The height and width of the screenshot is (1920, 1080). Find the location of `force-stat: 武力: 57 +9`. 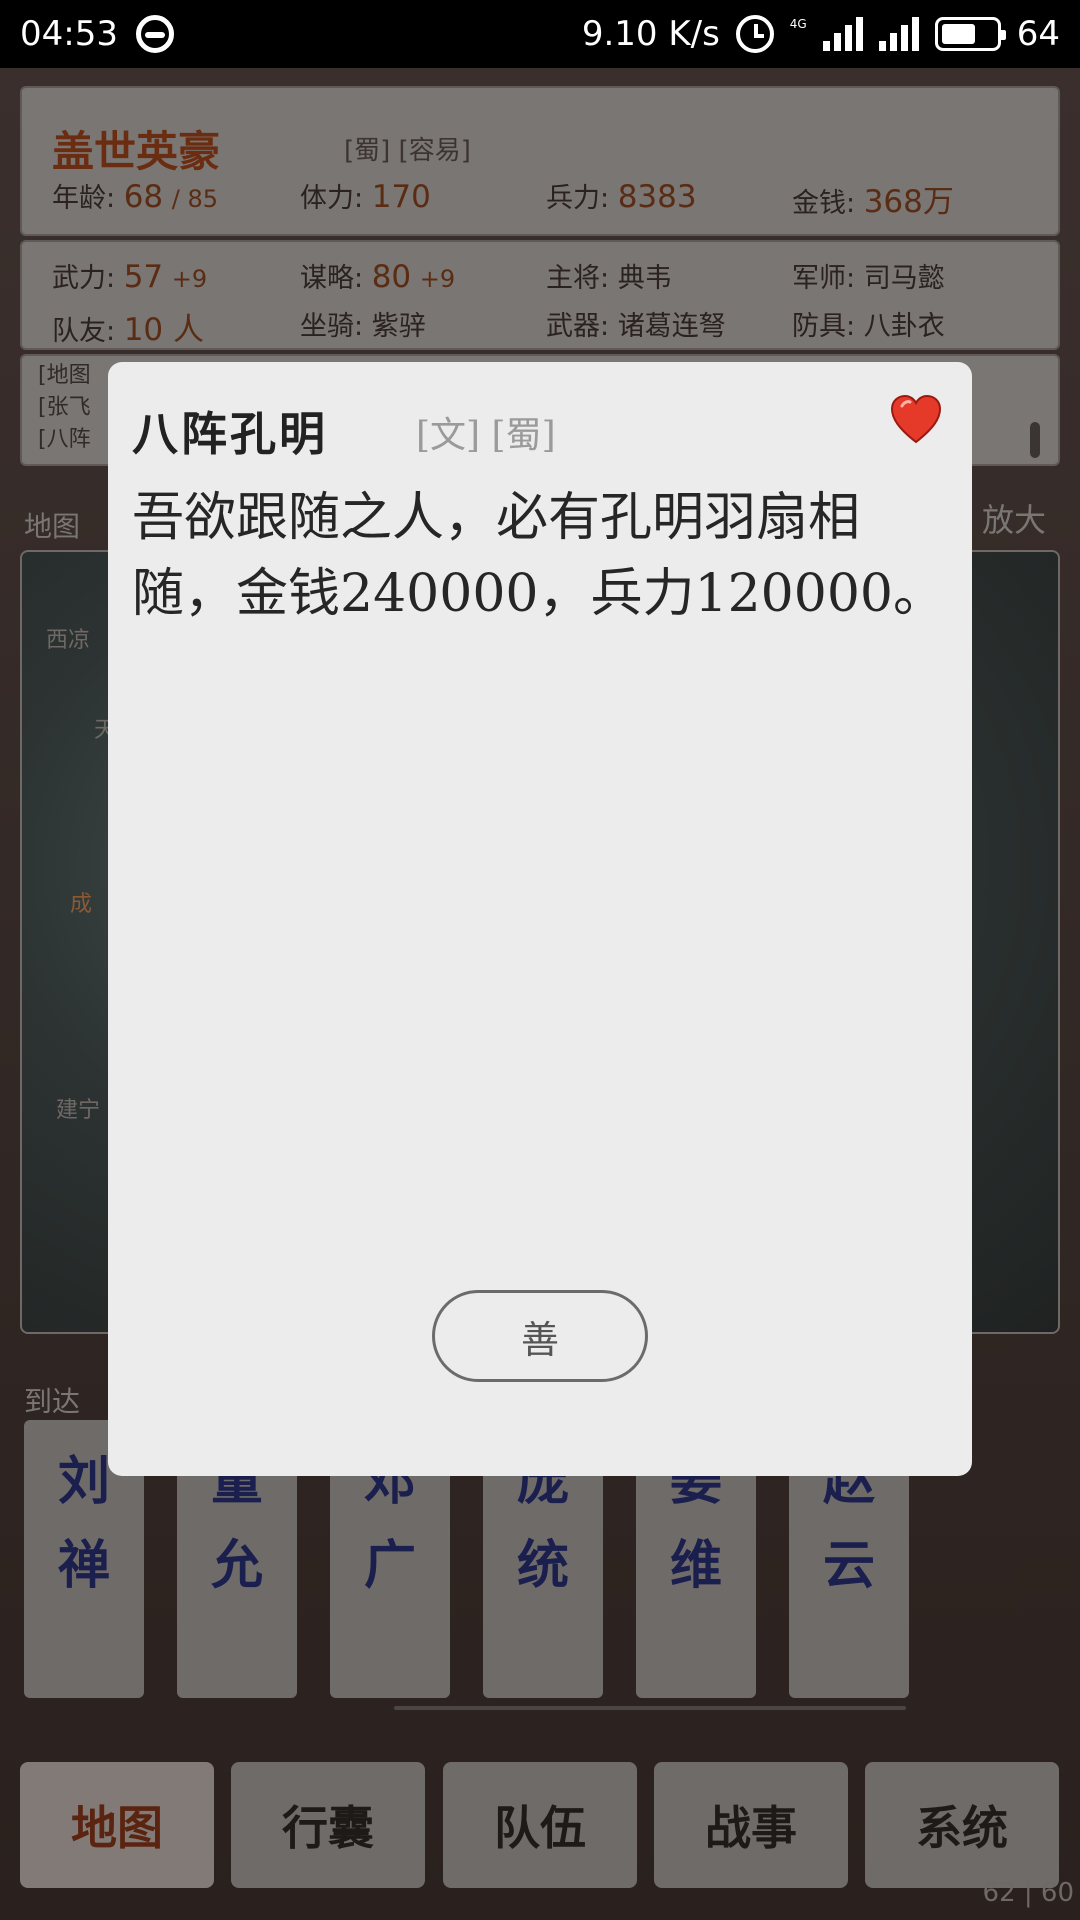

force-stat: 武力: 57 +9 is located at coordinates (129, 275).